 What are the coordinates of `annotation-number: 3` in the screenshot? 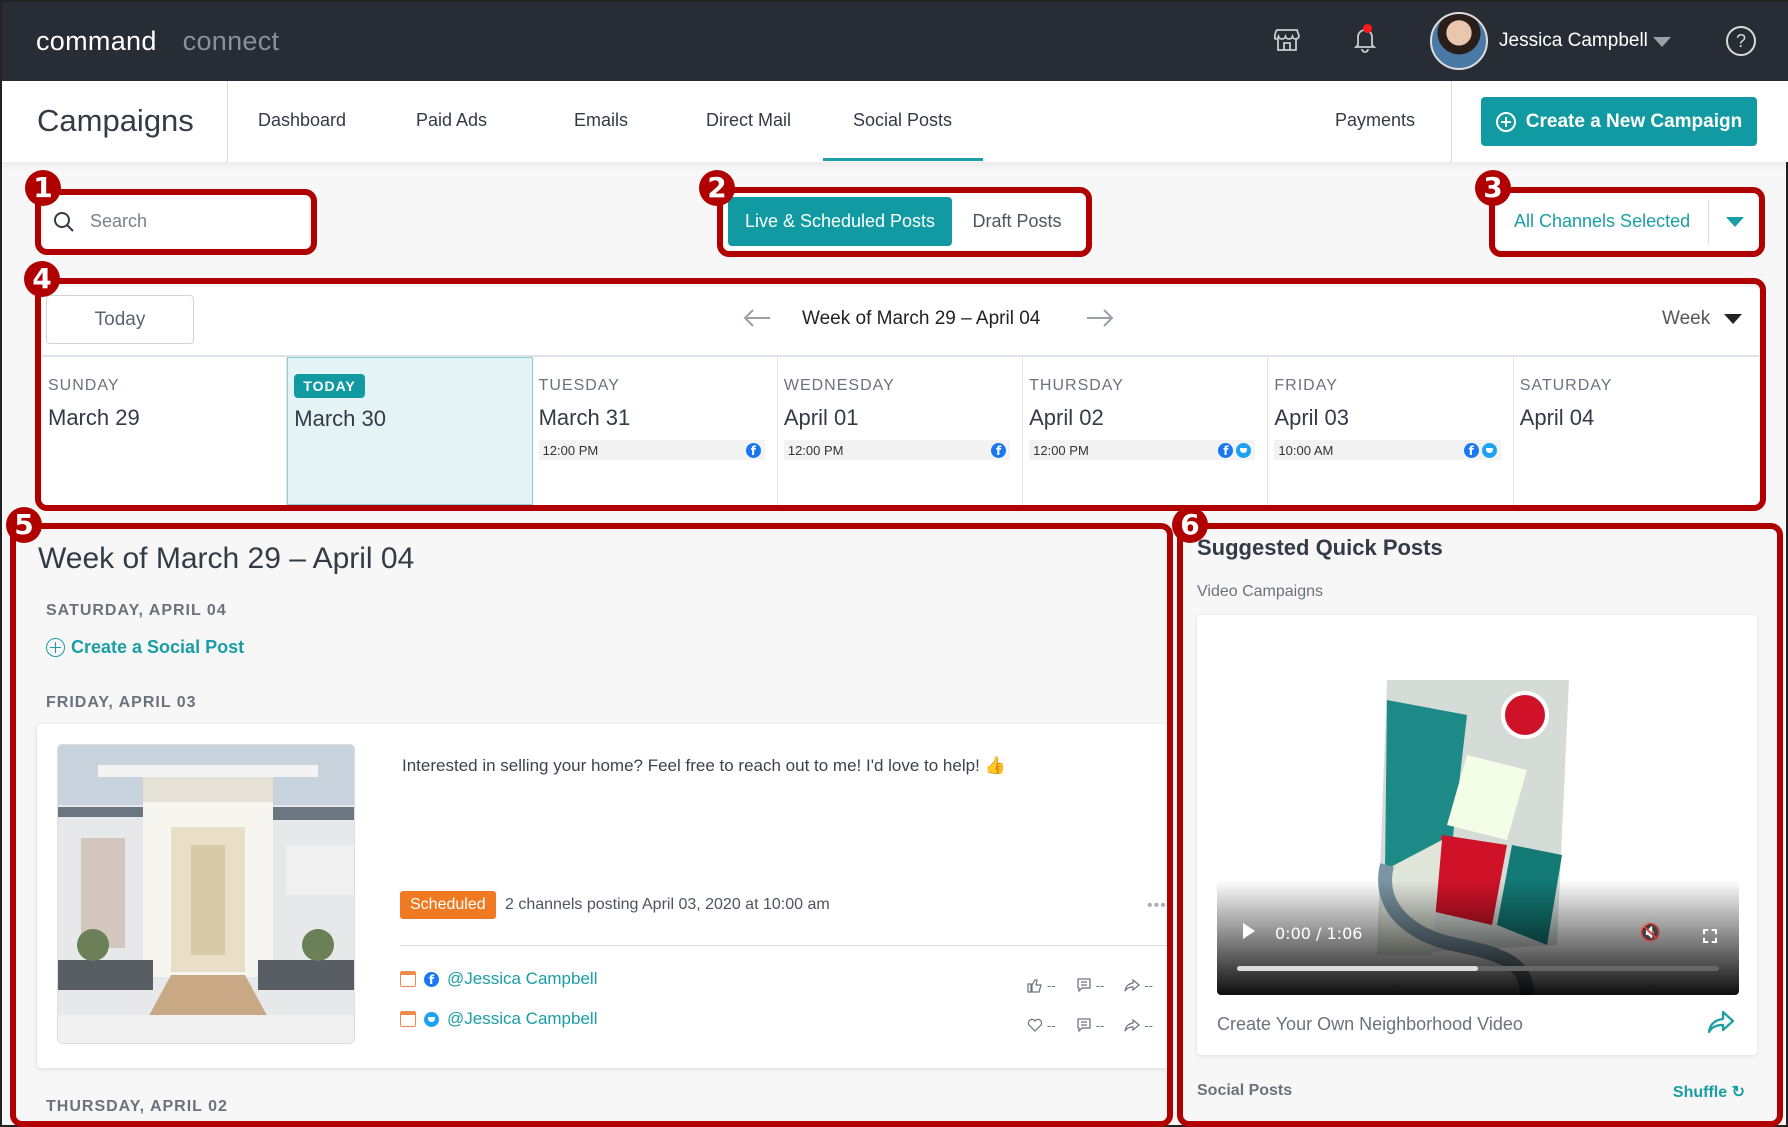 It's located at (1493, 188).